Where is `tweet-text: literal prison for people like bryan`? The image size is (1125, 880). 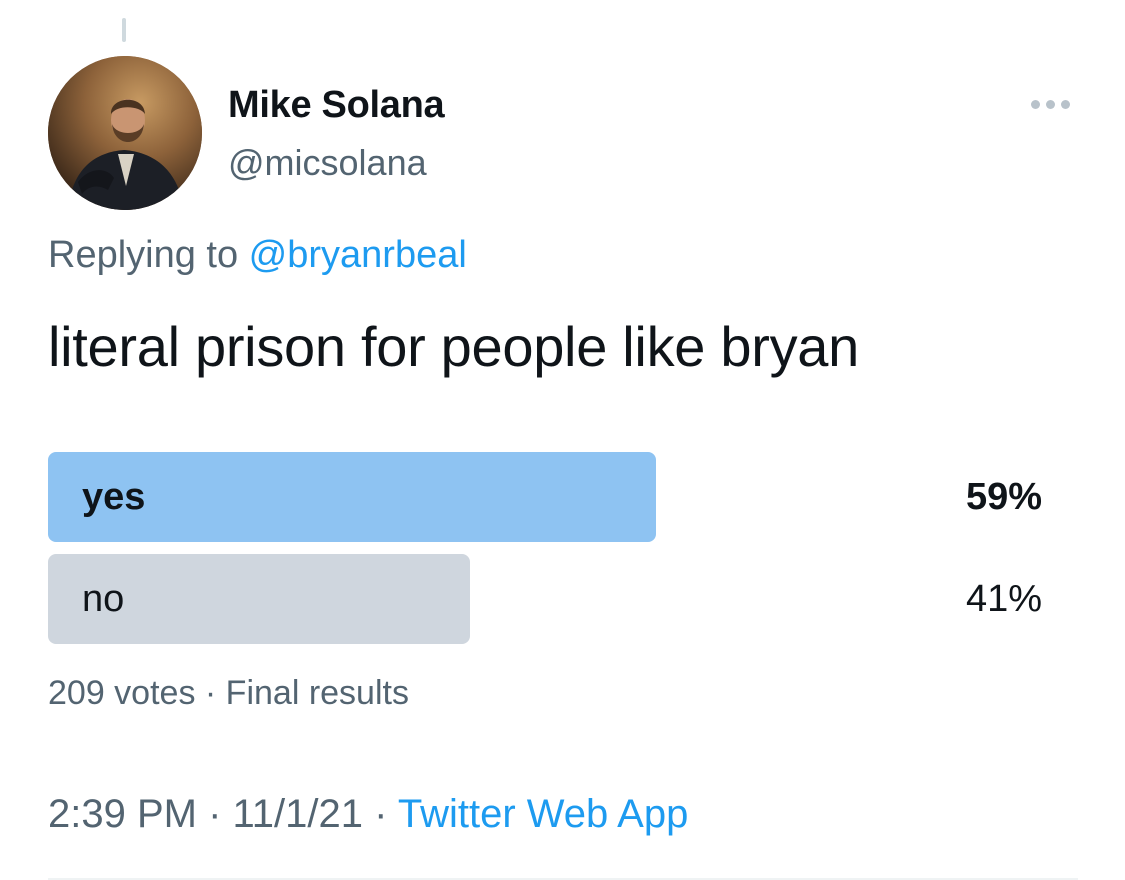 tweet-text: literal prison for people like bryan is located at coordinates (453, 346).